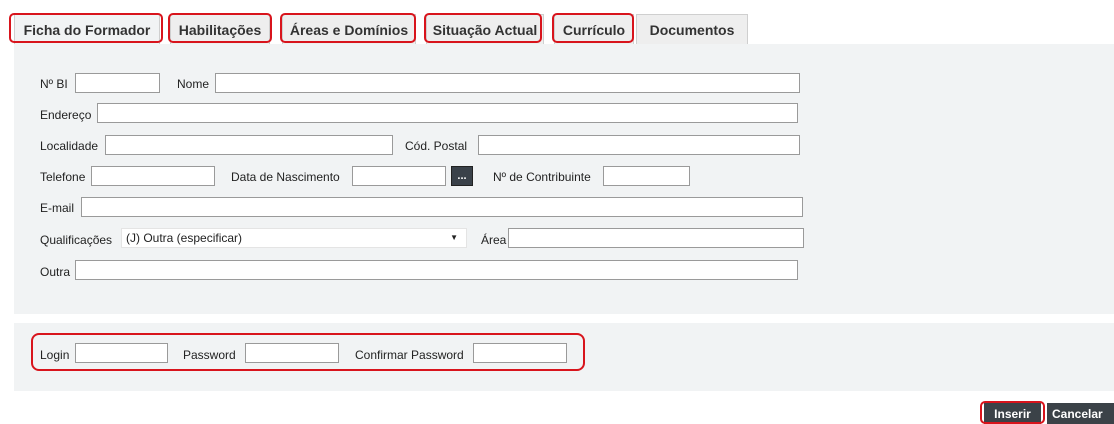 This screenshot has width=1114, height=424. What do you see at coordinates (209, 355) in the screenshot?
I see `password-label: Password` at bounding box center [209, 355].